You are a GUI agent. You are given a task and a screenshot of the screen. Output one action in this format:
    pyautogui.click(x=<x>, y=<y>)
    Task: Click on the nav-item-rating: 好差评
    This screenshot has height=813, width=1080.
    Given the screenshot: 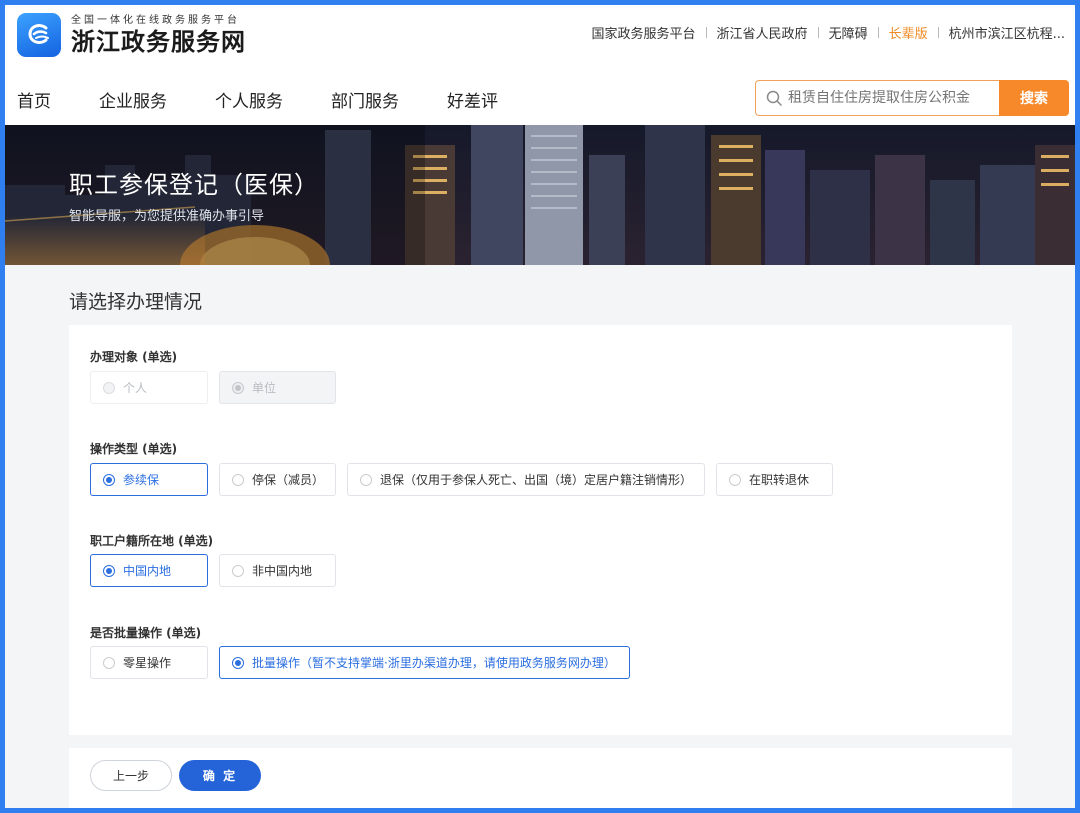 What is the action you would take?
    pyautogui.click(x=472, y=99)
    